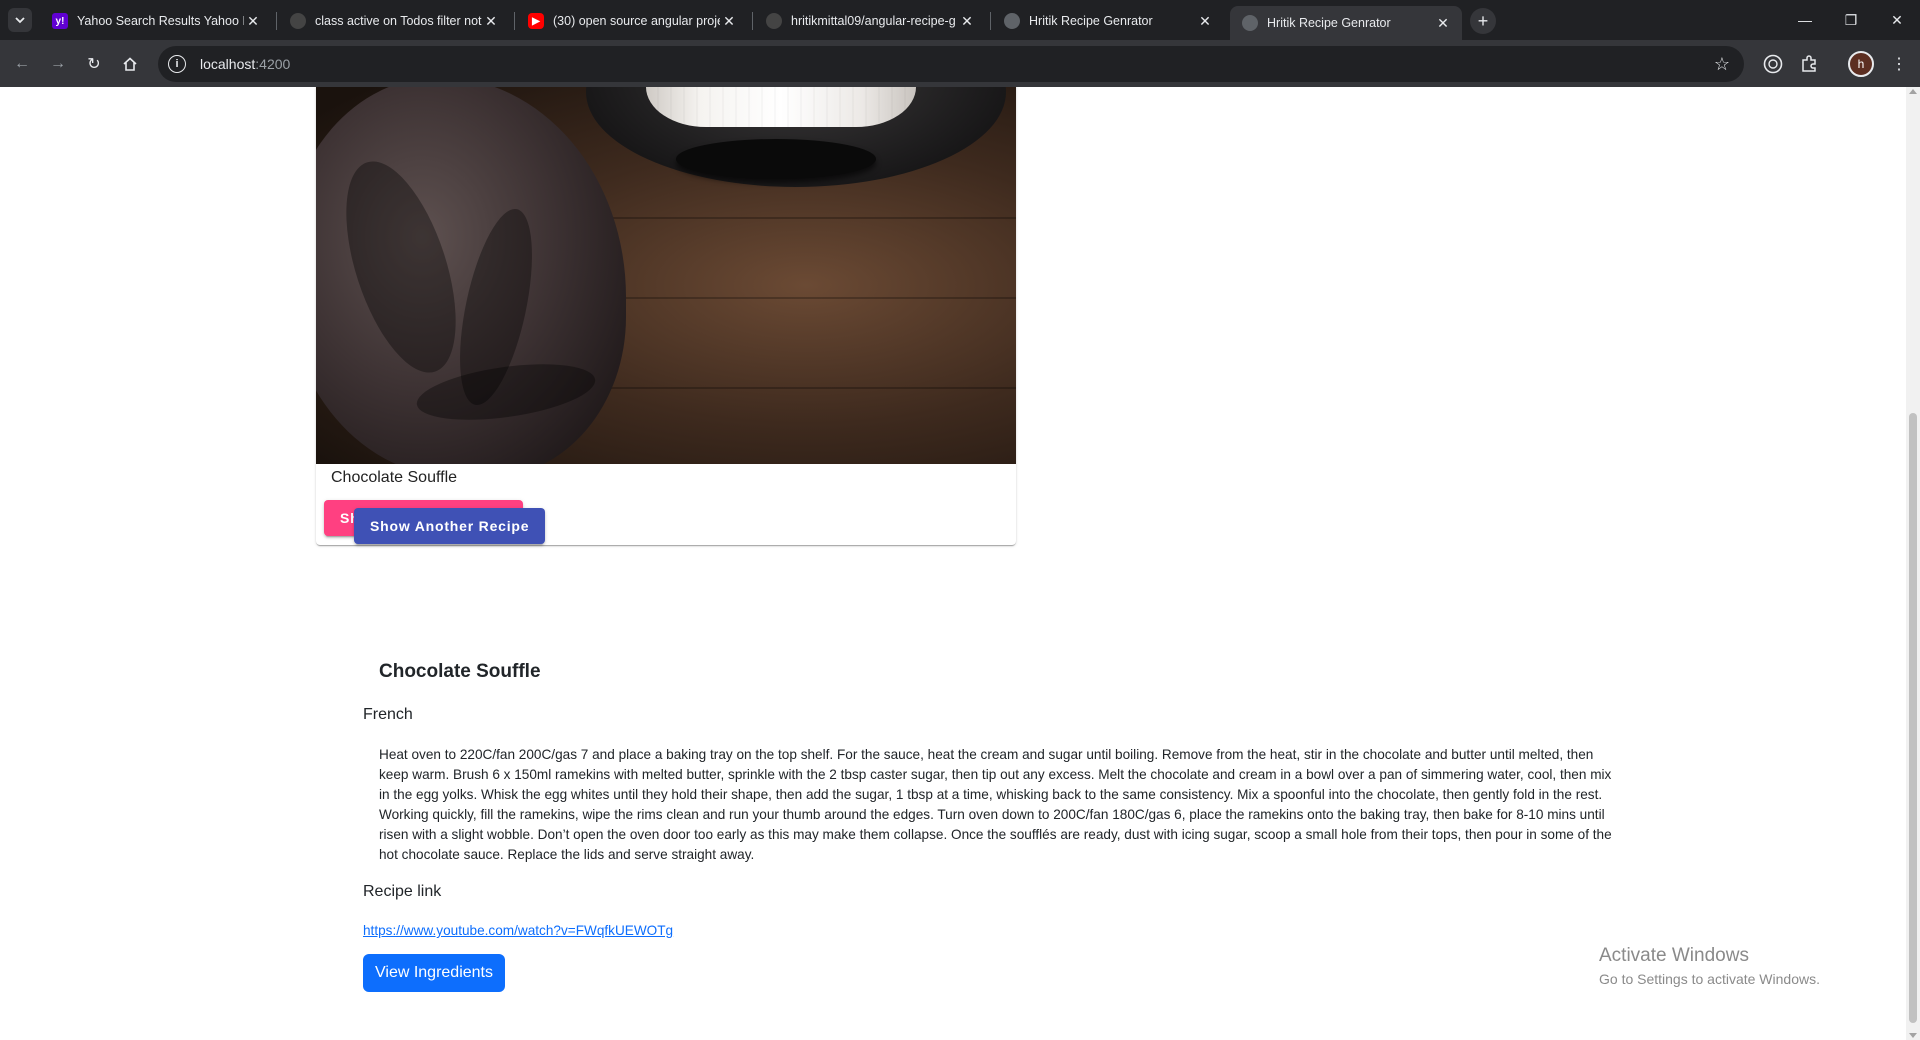 This screenshot has width=1920, height=1040. I want to click on new-tab-button: +, so click(1483, 21).